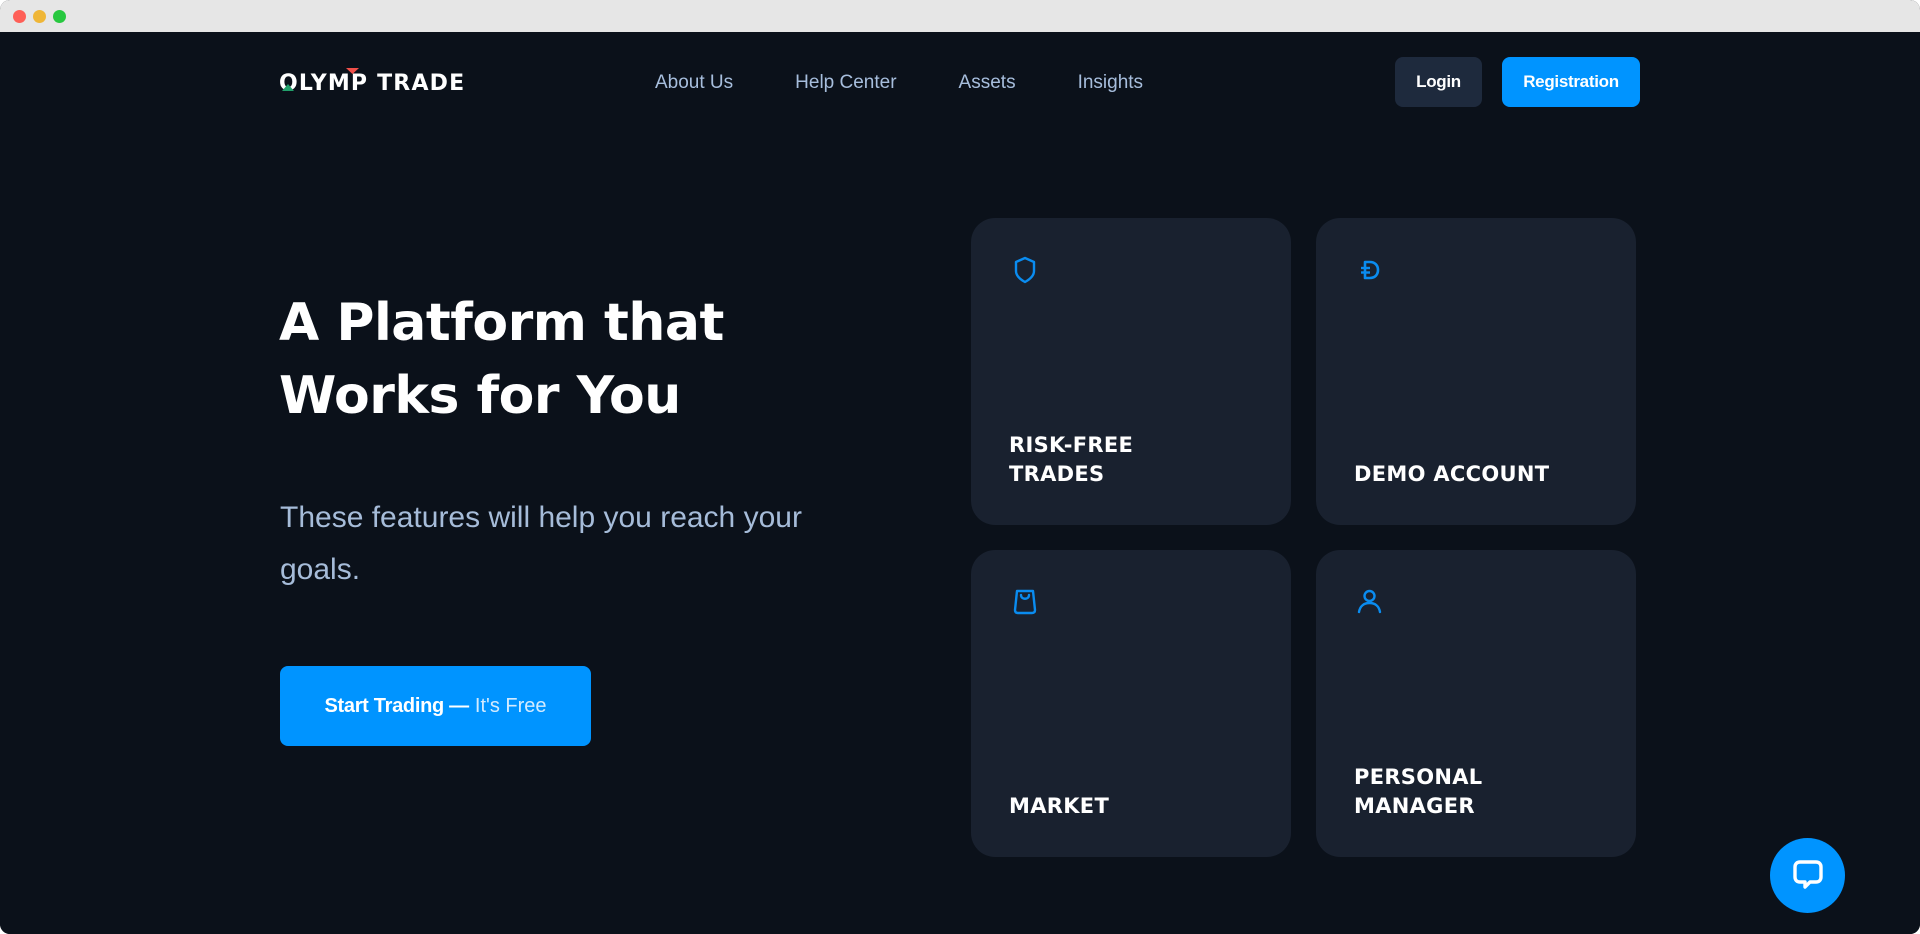 The image size is (1920, 934). What do you see at coordinates (1131, 703) in the screenshot?
I see `feature-card-market: MARKET` at bounding box center [1131, 703].